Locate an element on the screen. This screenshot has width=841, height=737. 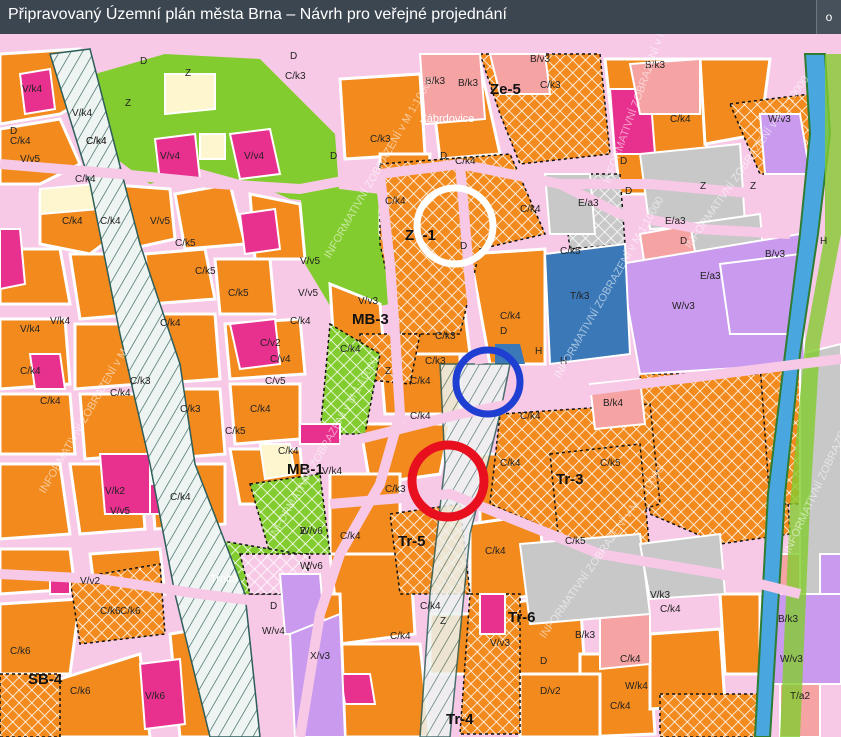
zone-code: V/k6 is located at coordinates (155, 696).